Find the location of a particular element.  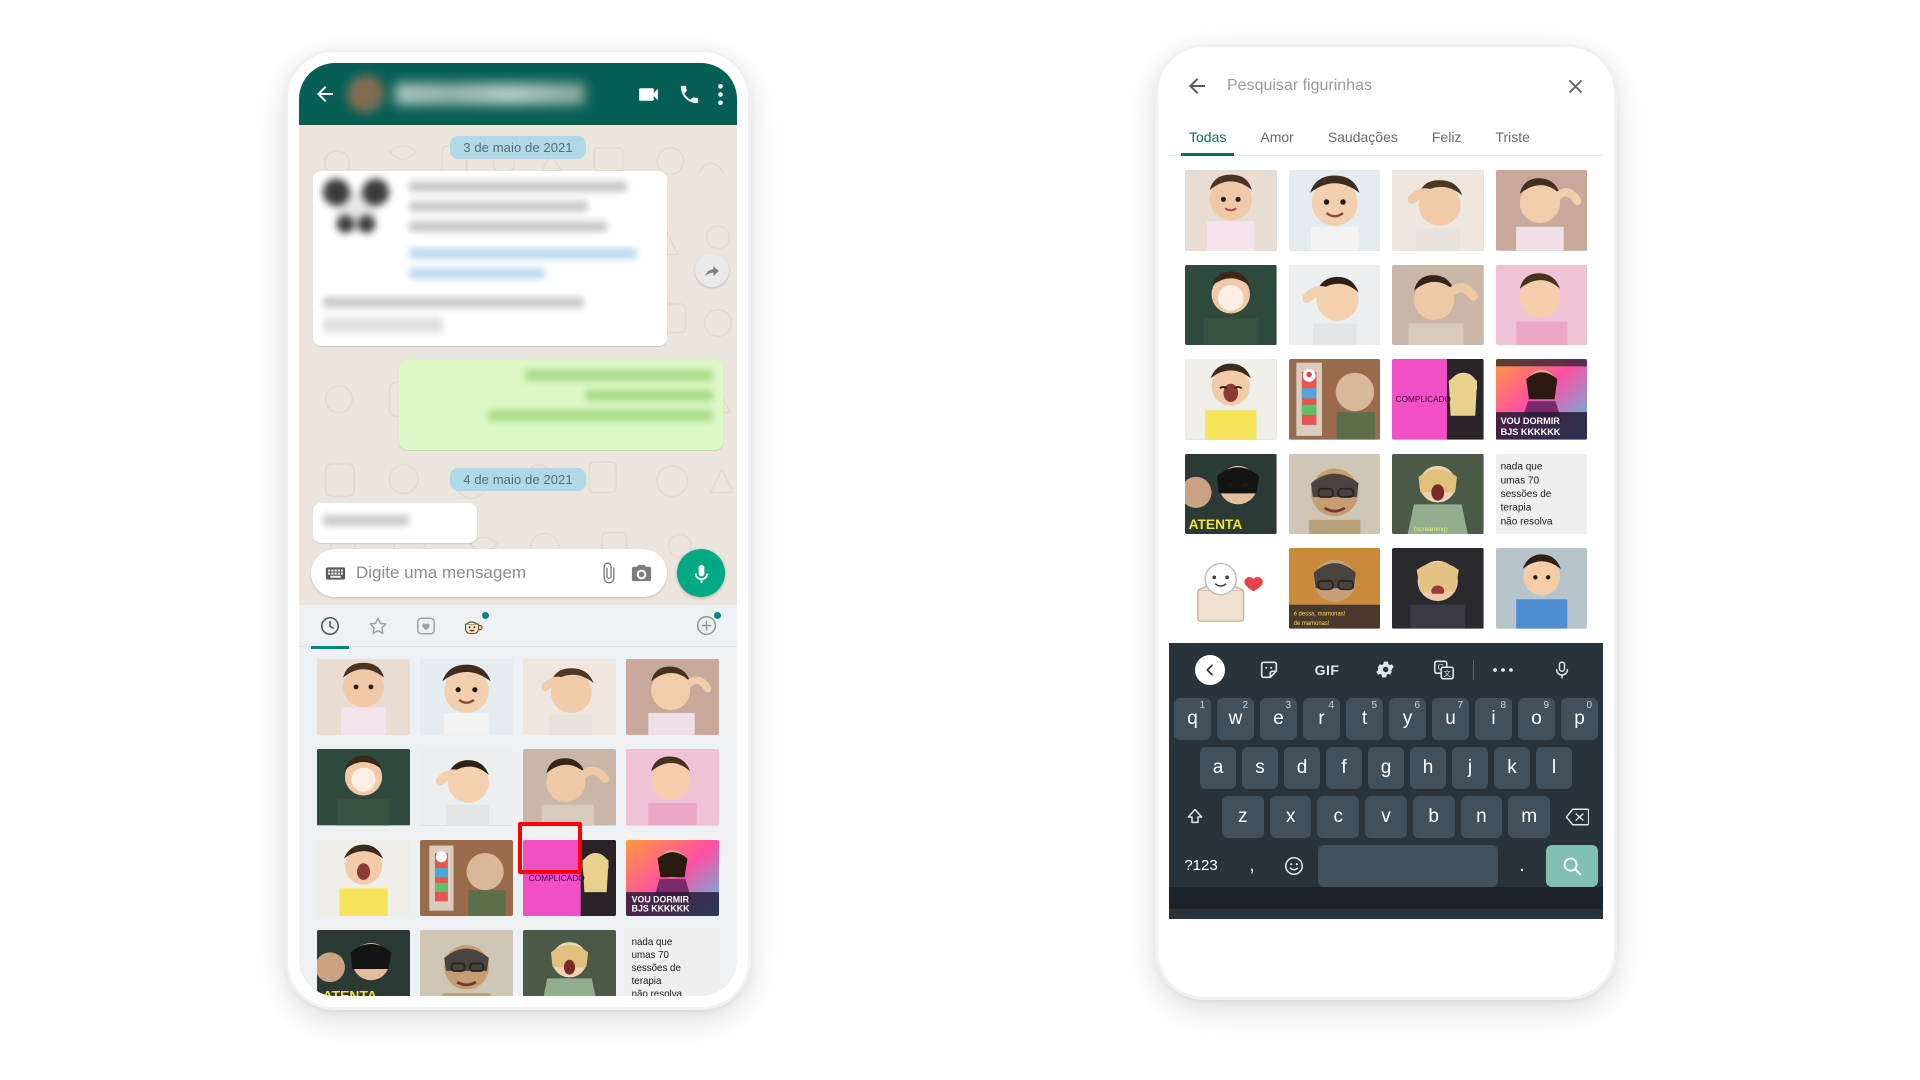

video-call-icon is located at coordinates (648, 94).